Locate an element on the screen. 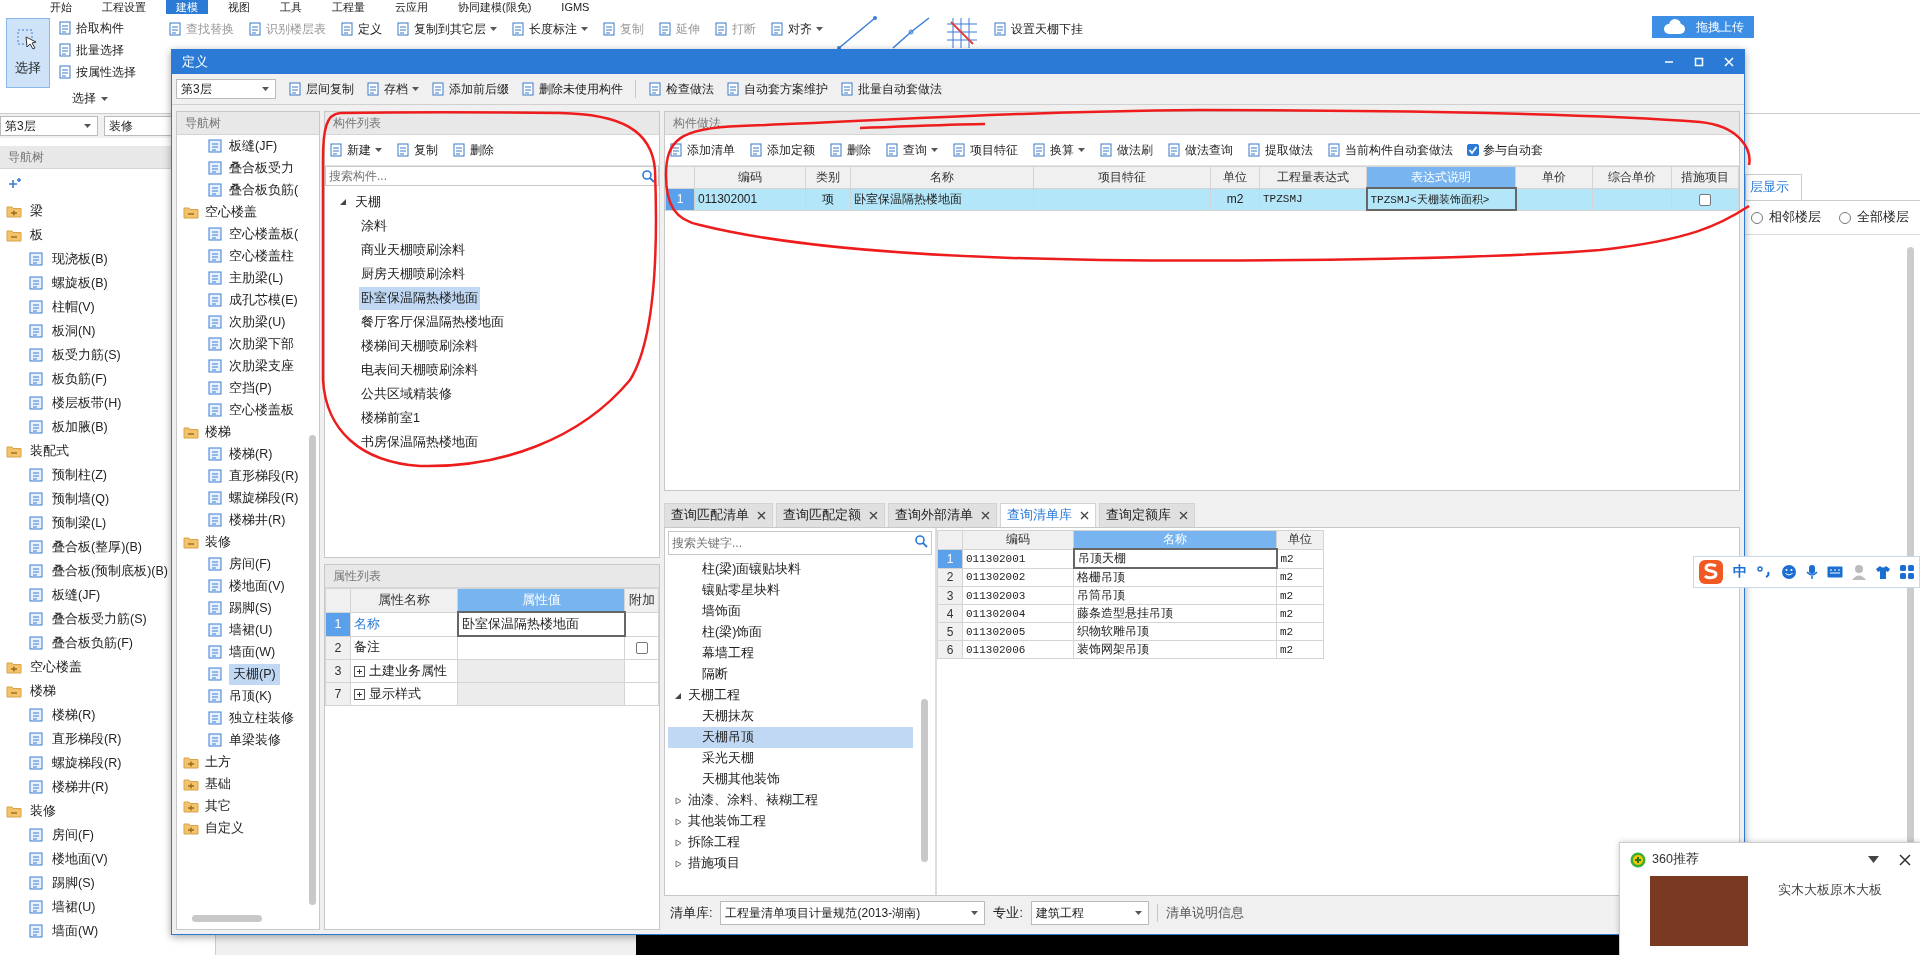 The width and height of the screenshot is (1920, 955). toolbar-button: 做法查询 is located at coordinates (1200, 150).